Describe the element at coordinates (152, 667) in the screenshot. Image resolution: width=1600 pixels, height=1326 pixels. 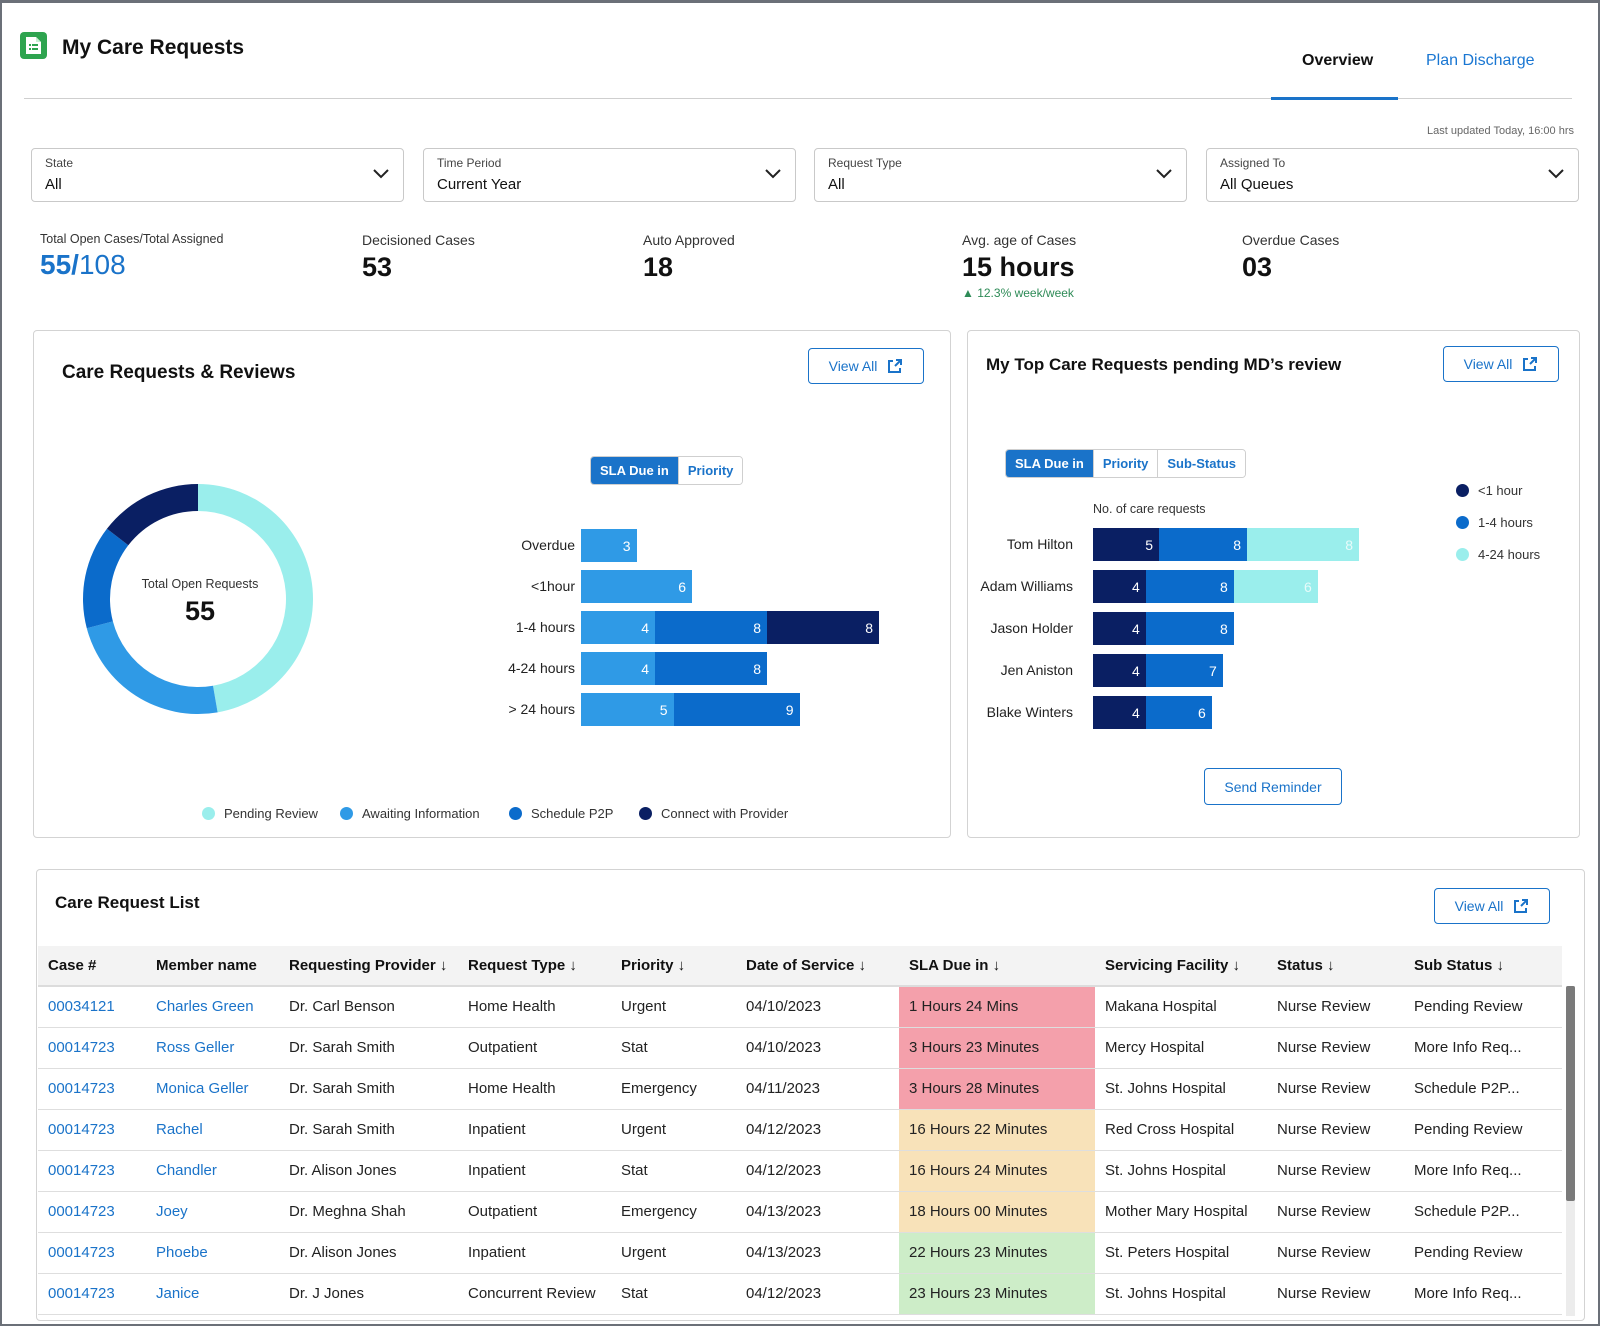
I see `donut-slice-awaiting-information` at that location.